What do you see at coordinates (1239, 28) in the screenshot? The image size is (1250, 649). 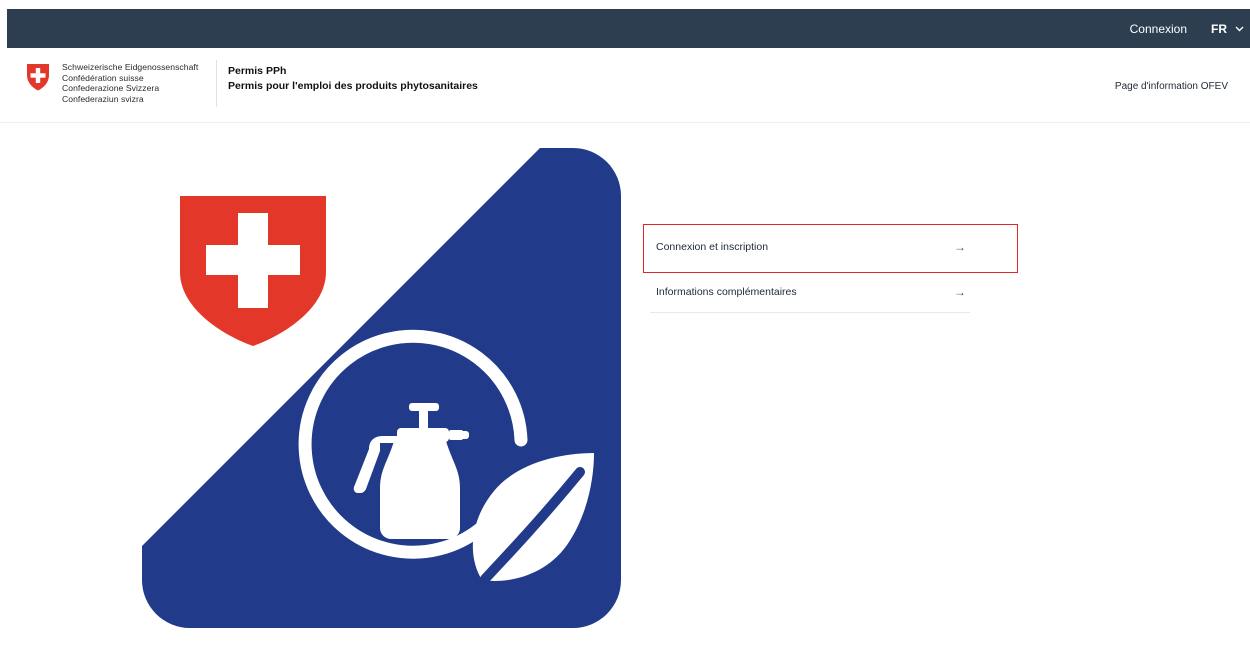 I see `chevron-down-icon` at bounding box center [1239, 28].